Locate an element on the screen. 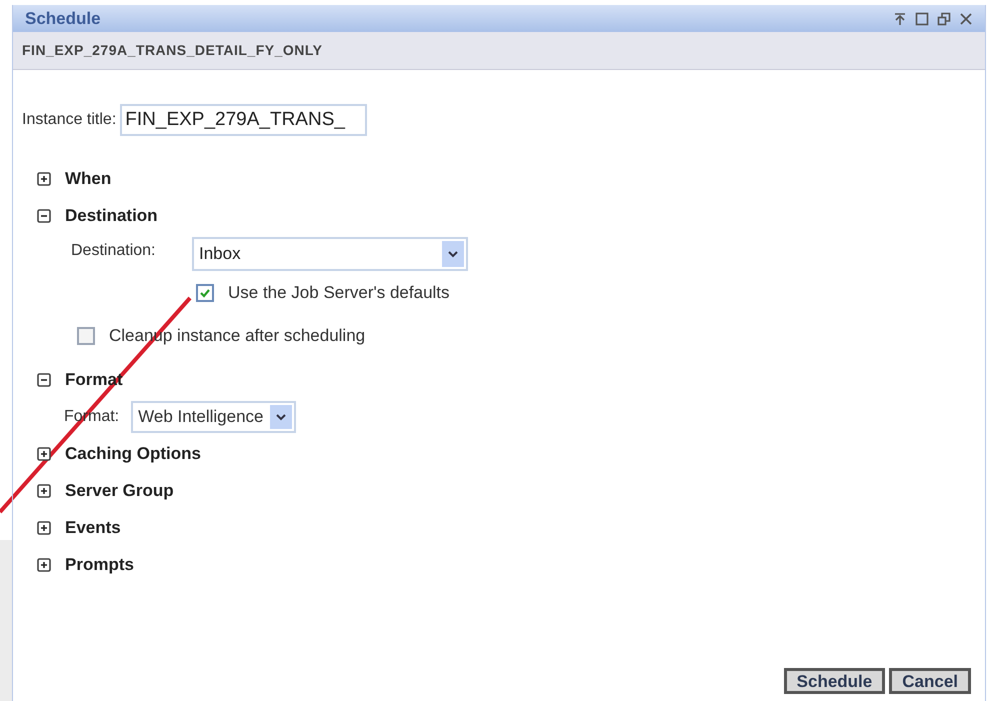  field-label: Instance title: is located at coordinates (69, 120).